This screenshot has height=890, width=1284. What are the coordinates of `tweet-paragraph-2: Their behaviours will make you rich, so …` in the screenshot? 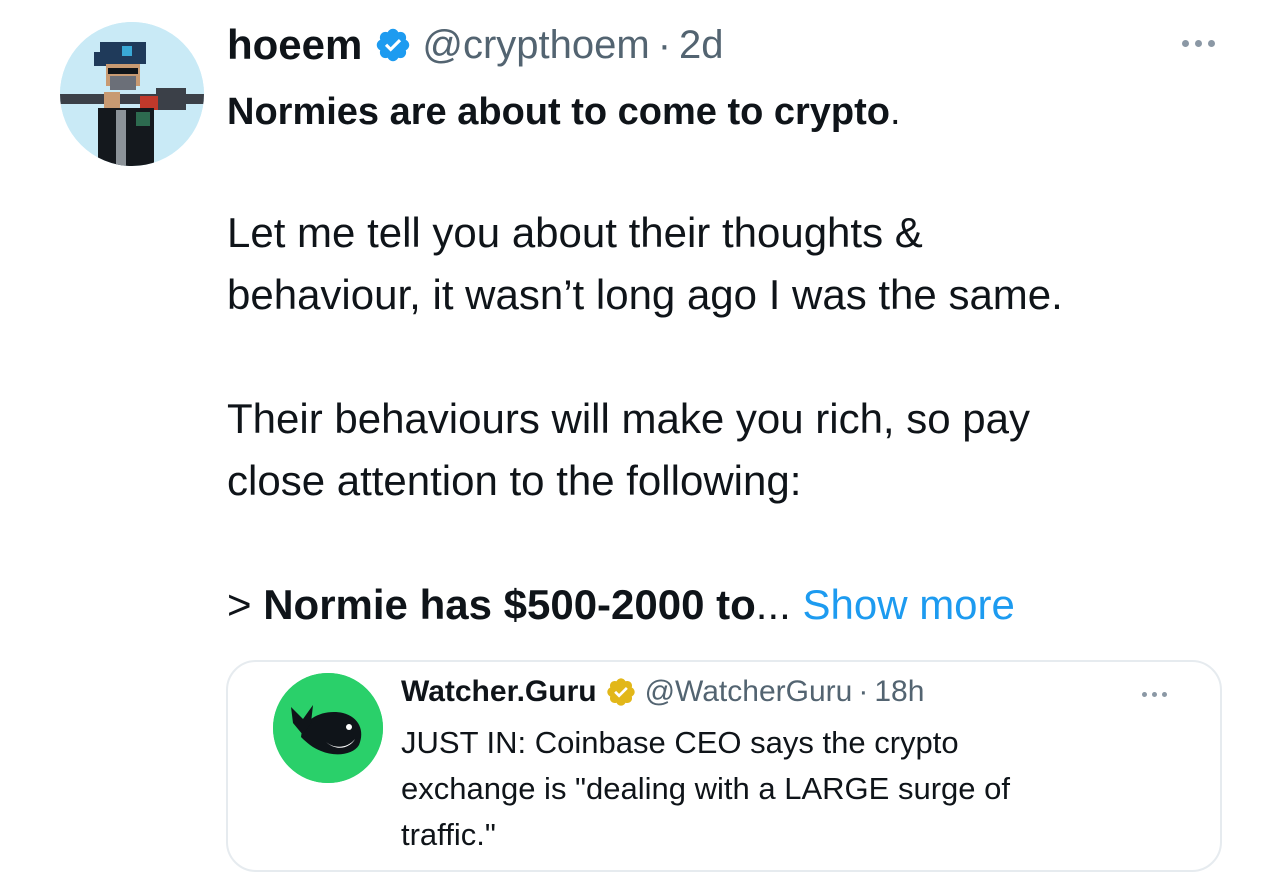 It's located at (628, 450).